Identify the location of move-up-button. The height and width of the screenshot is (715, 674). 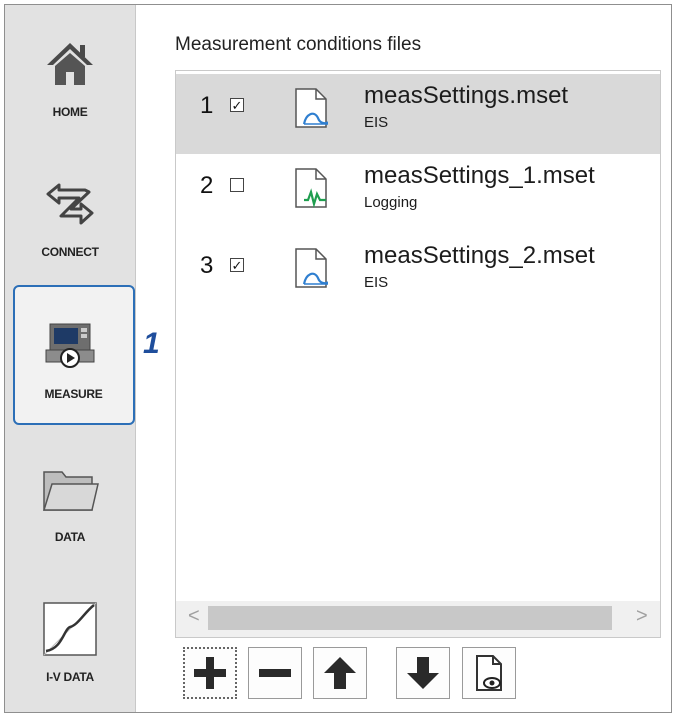
(340, 673).